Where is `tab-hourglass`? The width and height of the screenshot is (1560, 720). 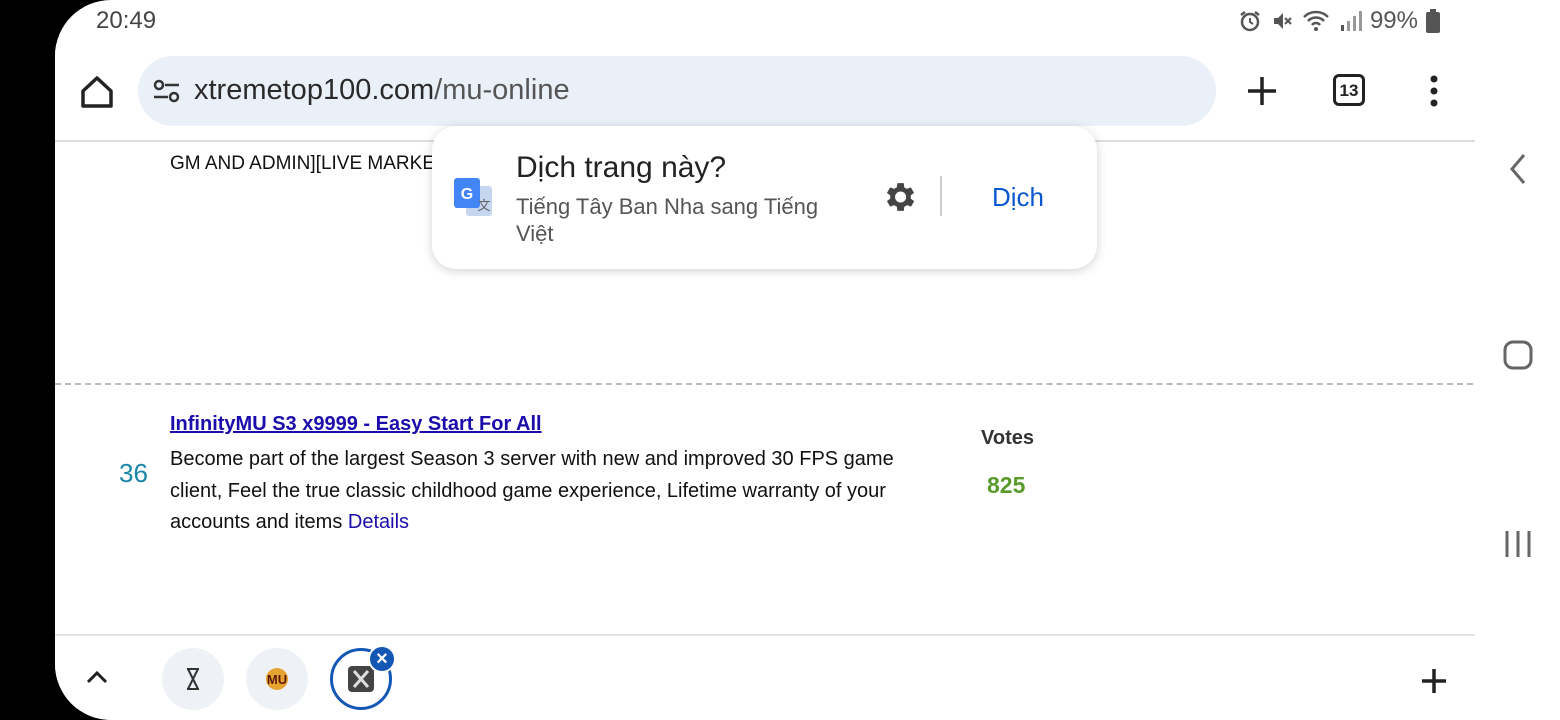
tab-hourglass is located at coordinates (193, 679).